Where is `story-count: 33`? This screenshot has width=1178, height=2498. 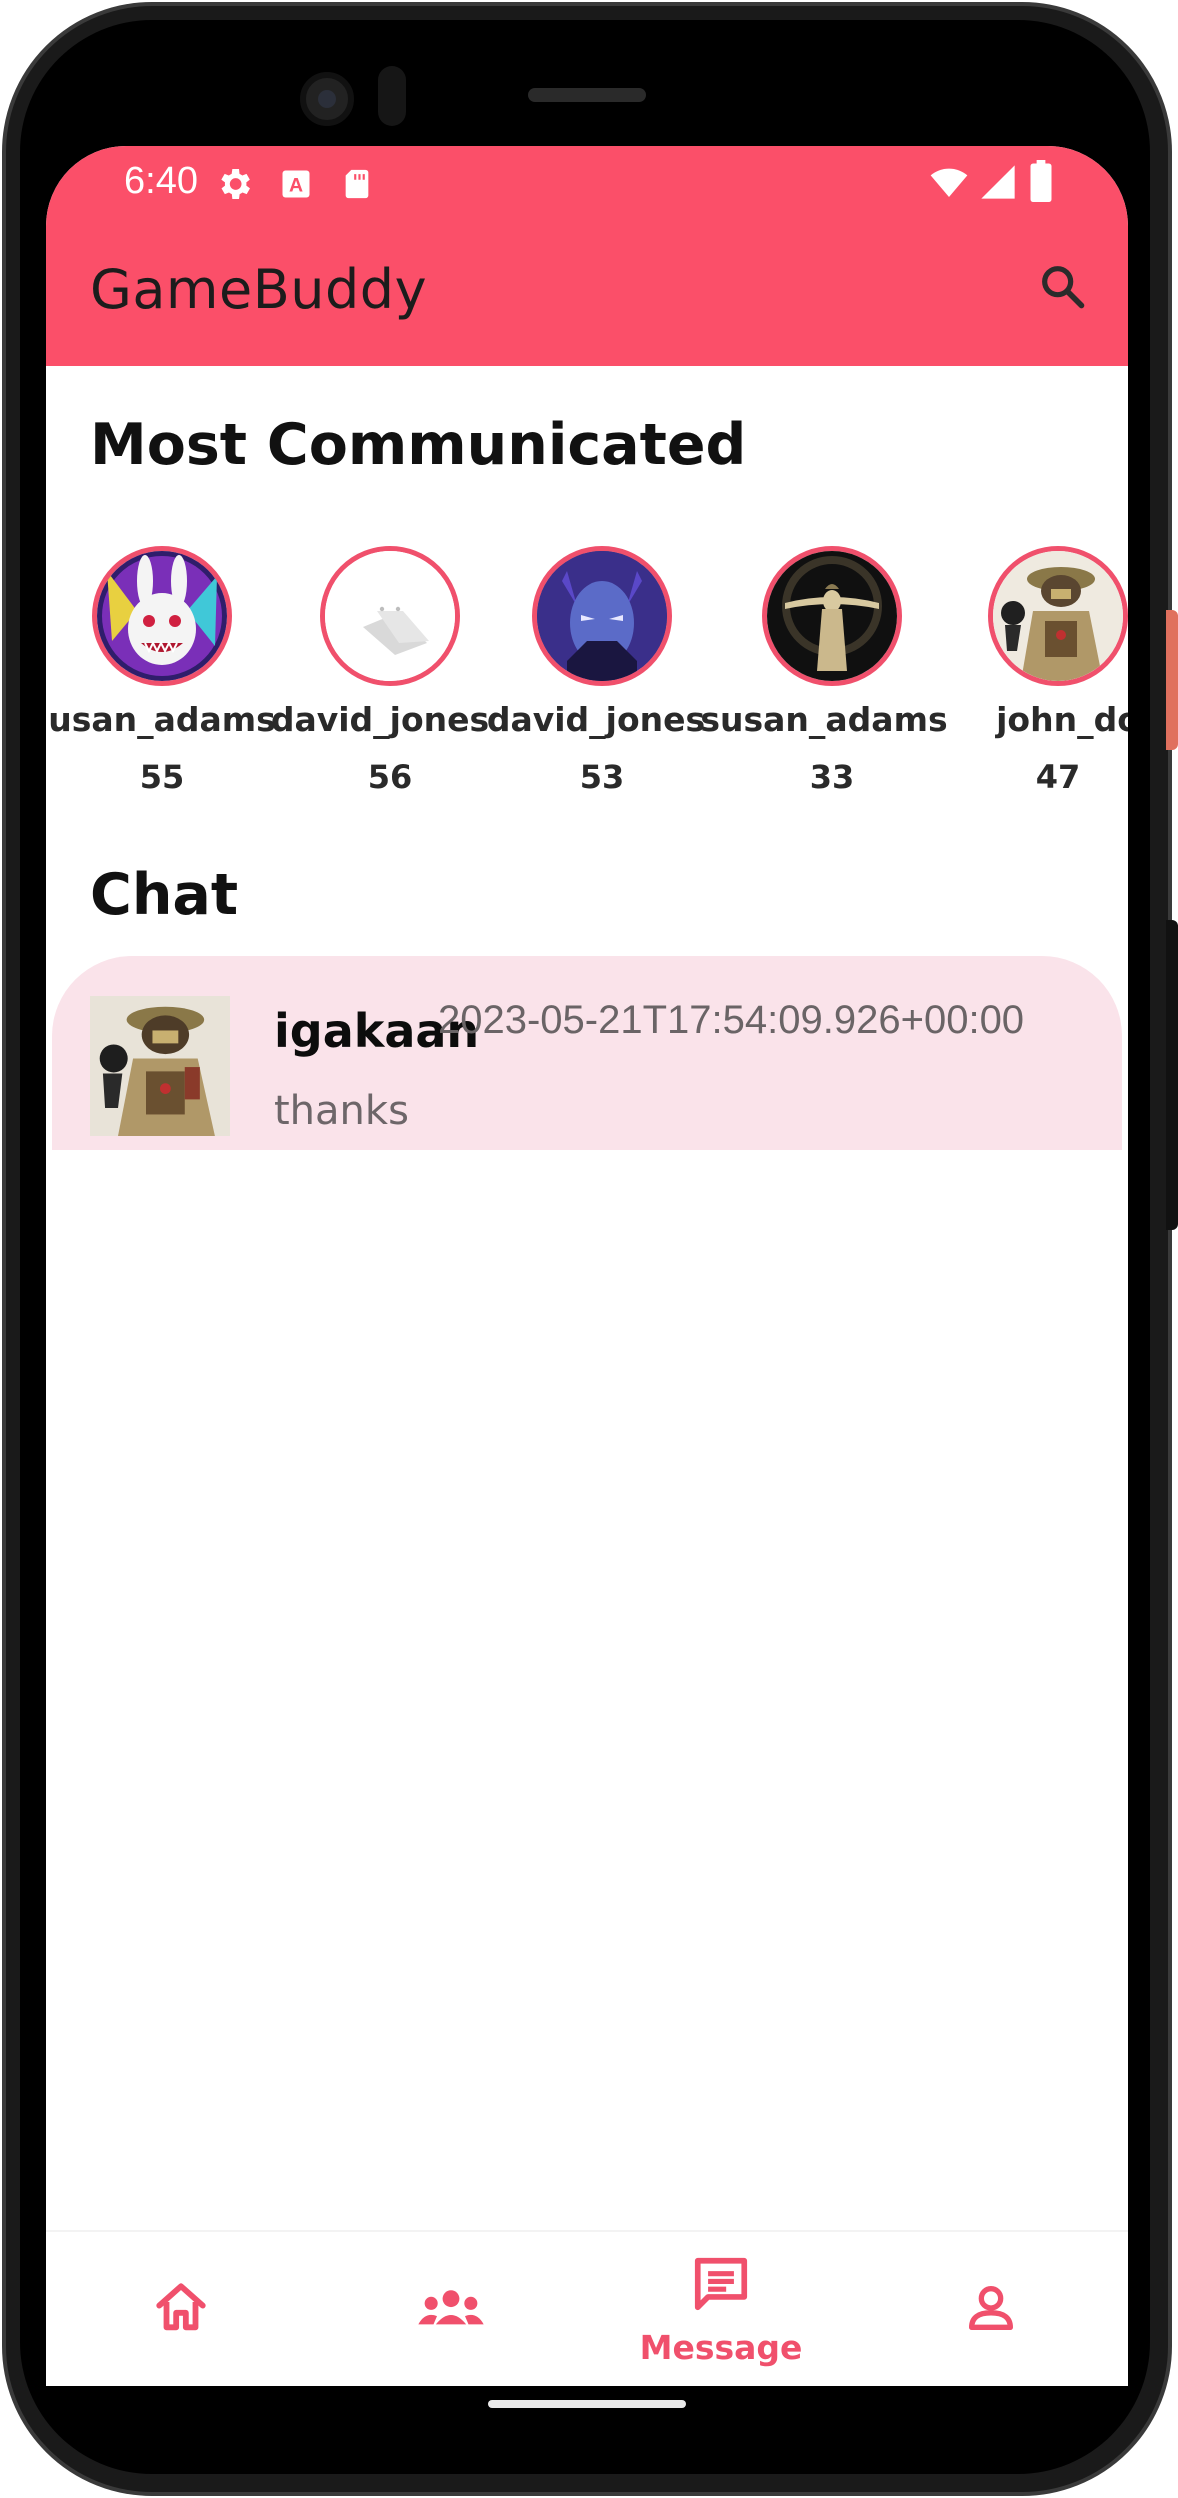 story-count: 33 is located at coordinates (832, 777).